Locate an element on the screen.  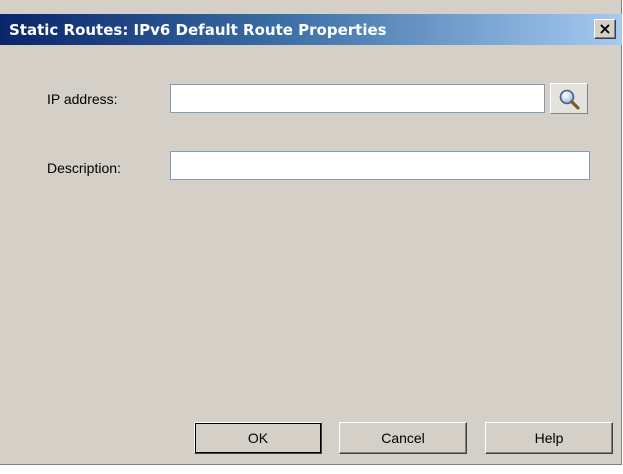
browse-ip-button is located at coordinates (569, 98).